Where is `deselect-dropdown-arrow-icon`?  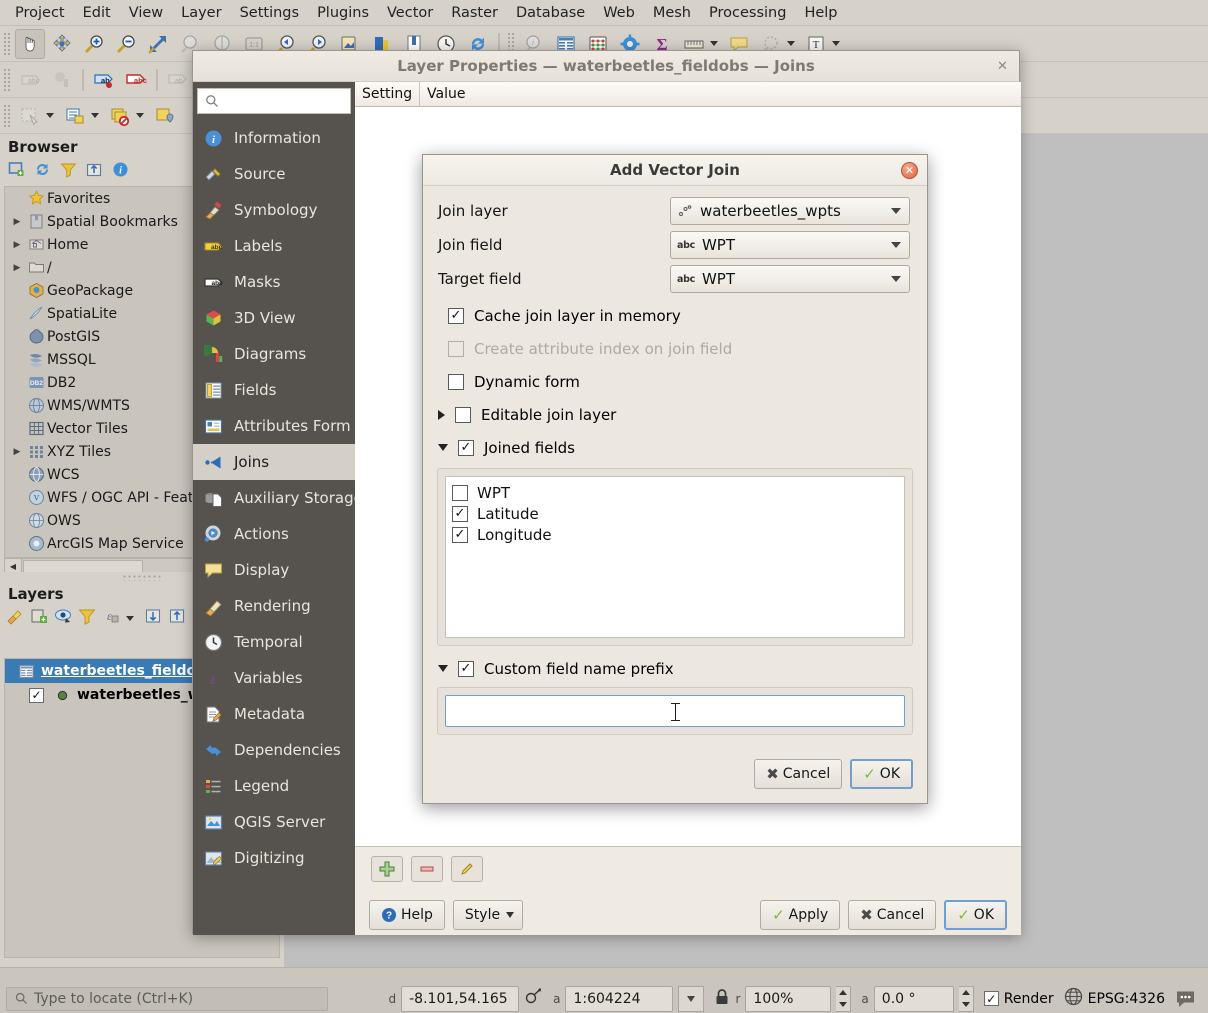 deselect-dropdown-arrow-icon is located at coordinates (140, 115).